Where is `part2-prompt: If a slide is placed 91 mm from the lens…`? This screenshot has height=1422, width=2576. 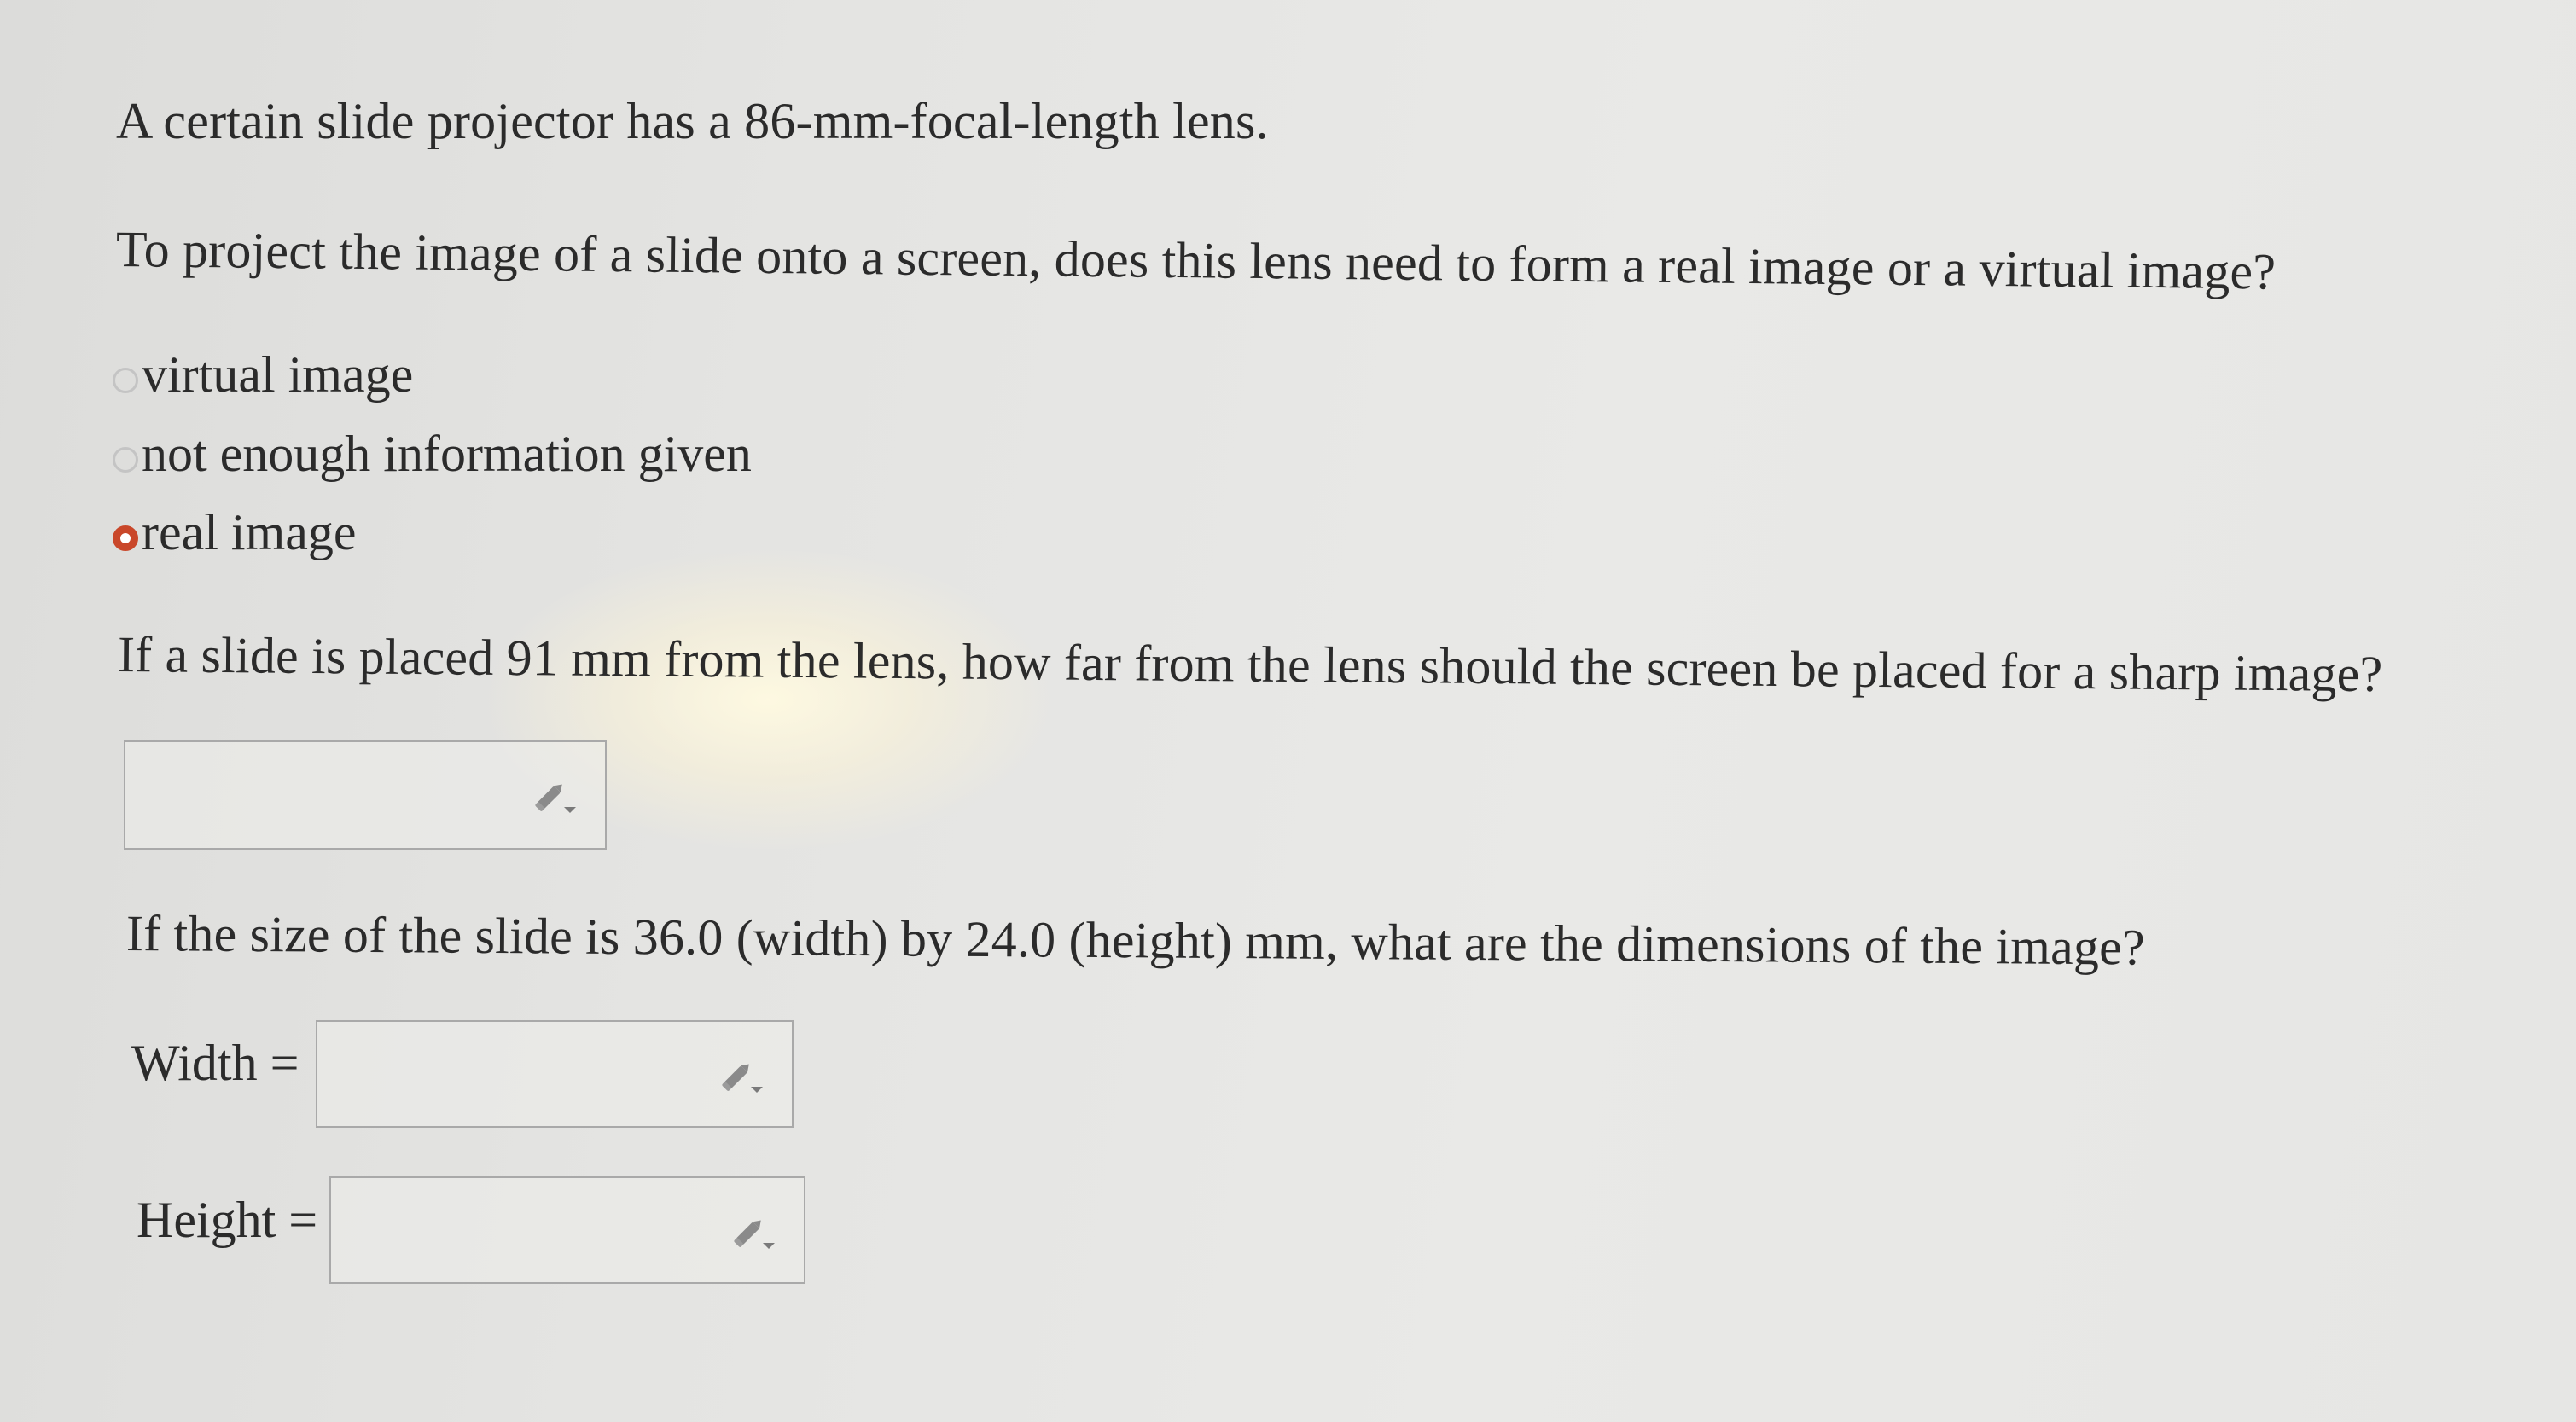 part2-prompt: If a slide is placed 91 mm from the lens… is located at coordinates (1250, 665).